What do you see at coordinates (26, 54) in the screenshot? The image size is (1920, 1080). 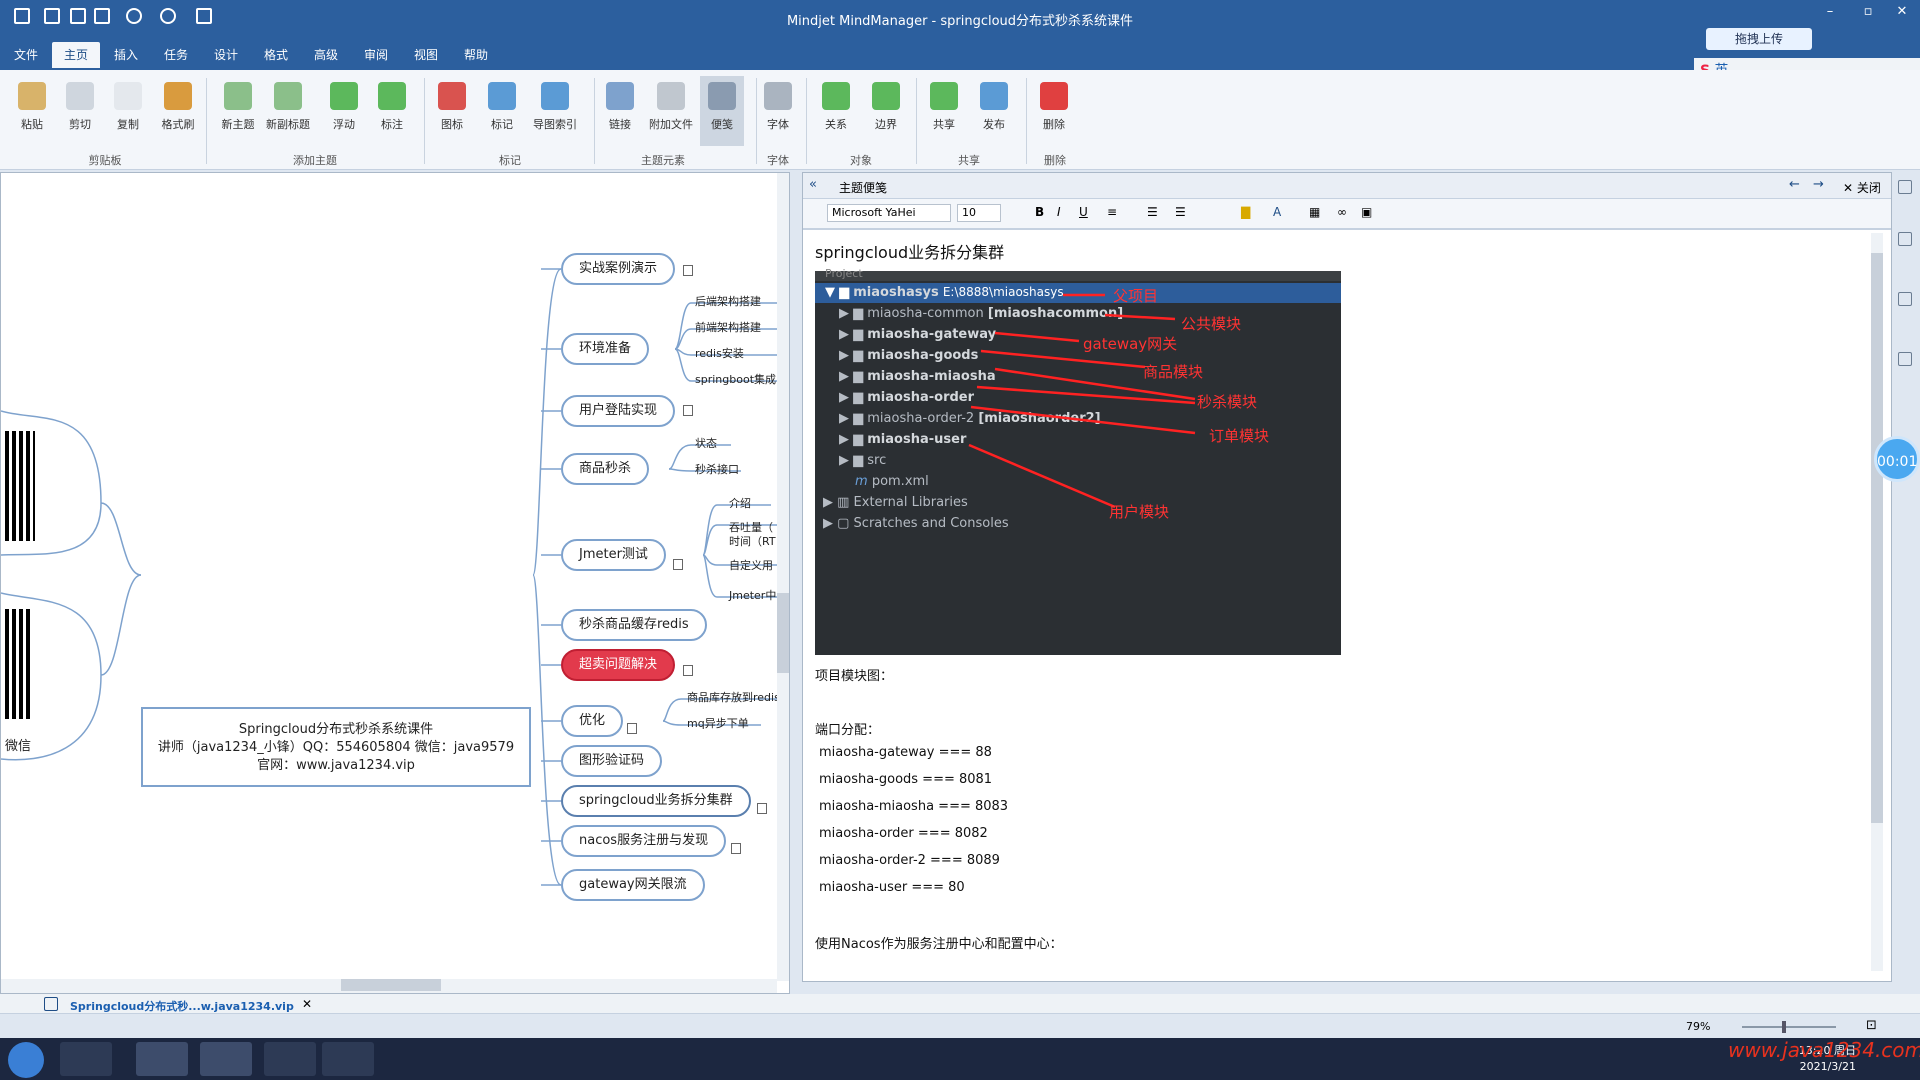 I see `menu-file: 文件` at bounding box center [26, 54].